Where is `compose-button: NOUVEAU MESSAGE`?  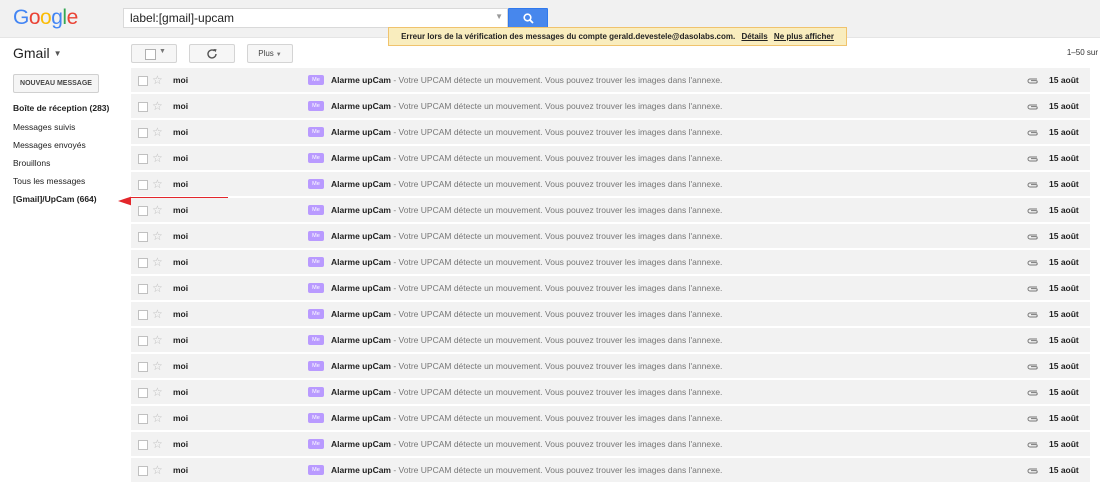 compose-button: NOUVEAU MESSAGE is located at coordinates (56, 83).